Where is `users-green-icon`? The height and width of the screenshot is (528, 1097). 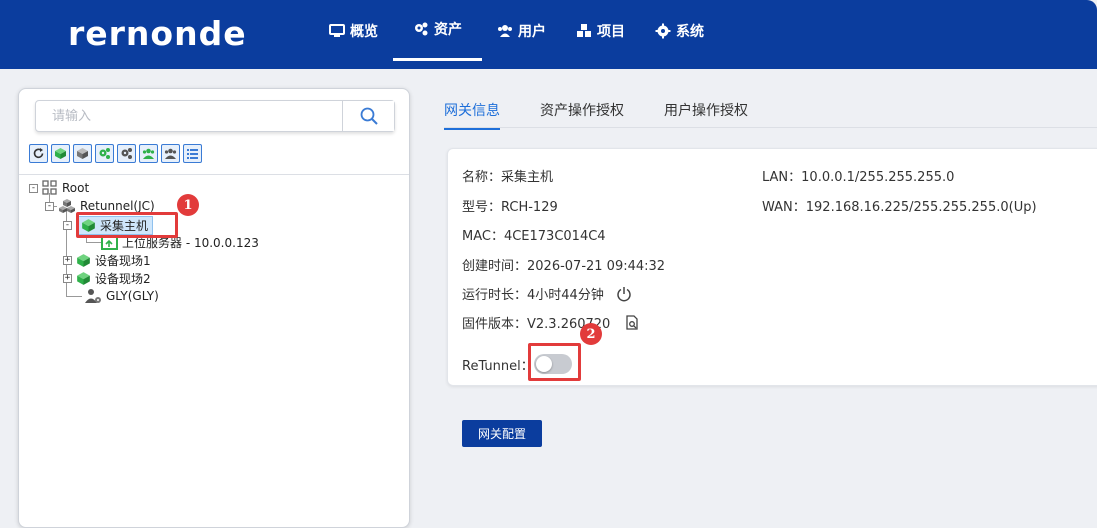
users-green-icon is located at coordinates (148, 153).